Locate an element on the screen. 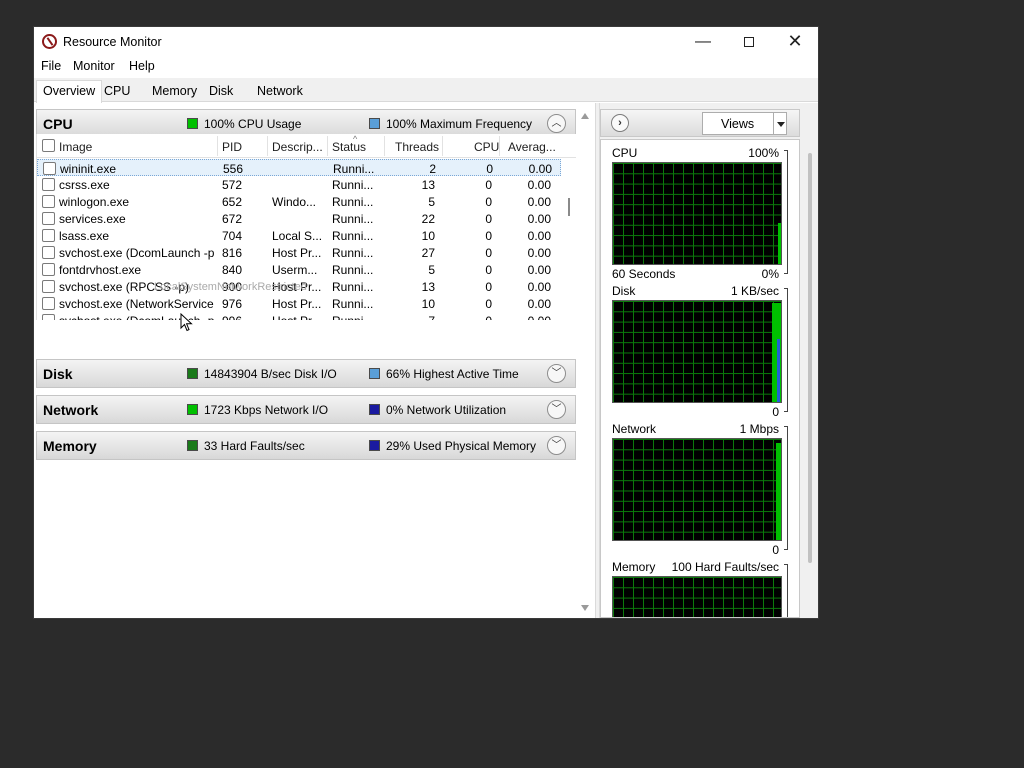 This screenshot has width=1024, height=768. cpu-usage-legend is located at coordinates (192, 123).